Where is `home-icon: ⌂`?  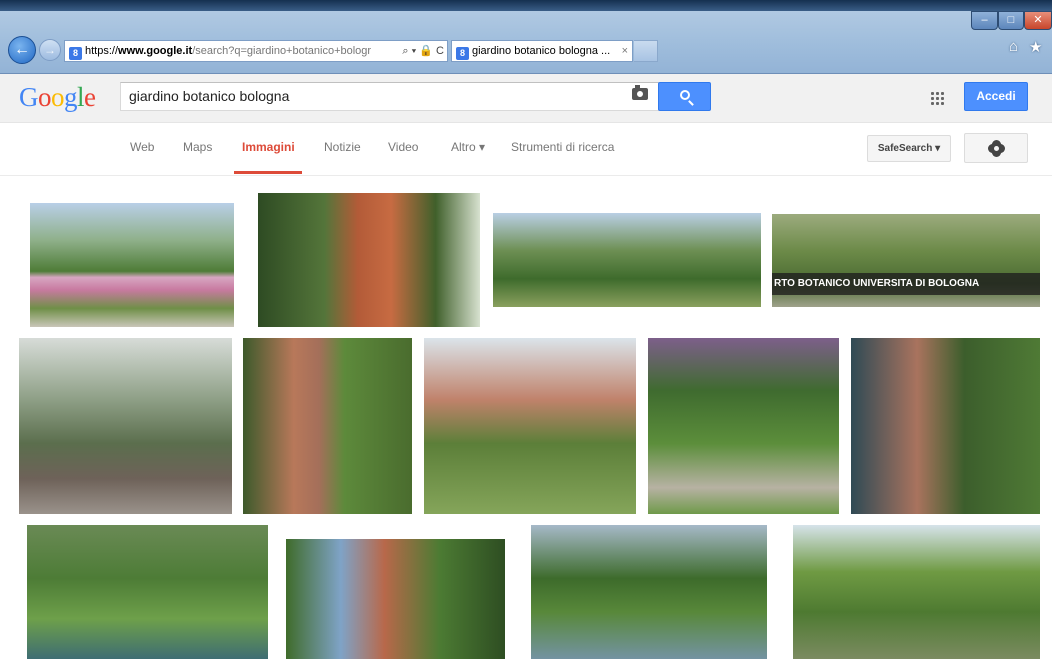
home-icon: ⌂ is located at coordinates (1013, 46).